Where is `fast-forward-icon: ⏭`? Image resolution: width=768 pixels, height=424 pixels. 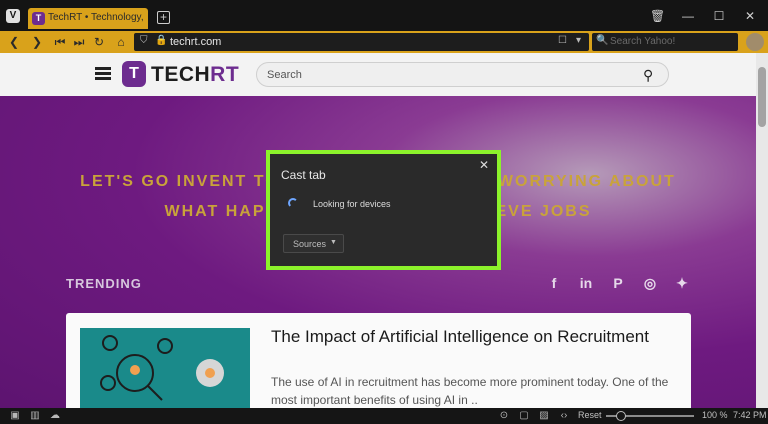 fast-forward-icon: ⏭ is located at coordinates (79, 42).